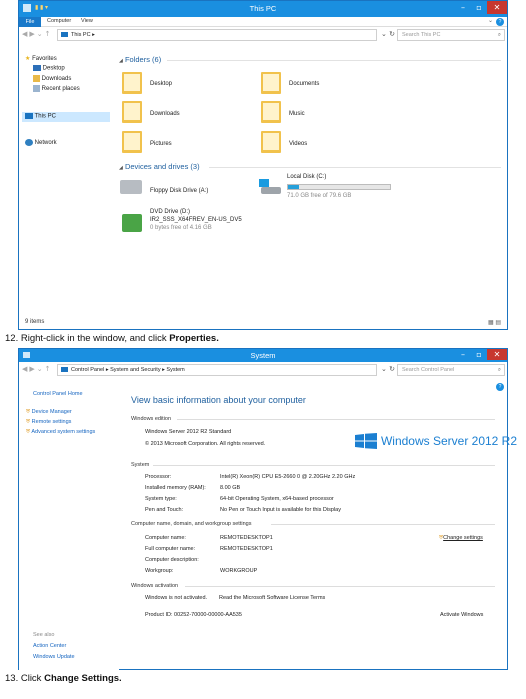  I want to click on folder-desktop: Desktop, so click(161, 84).